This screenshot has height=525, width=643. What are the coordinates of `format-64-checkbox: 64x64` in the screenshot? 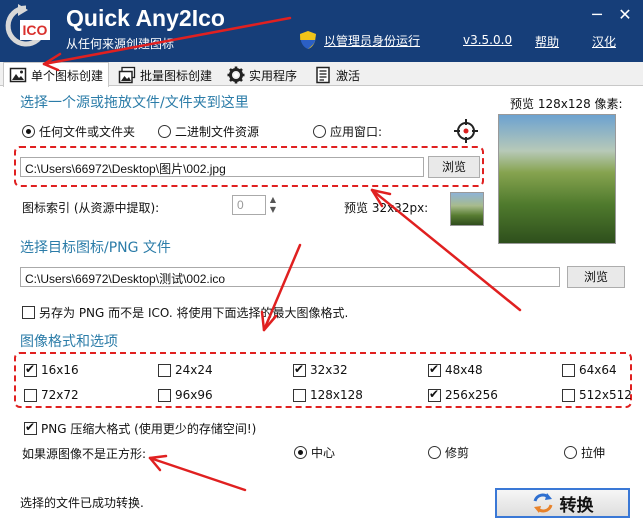 It's located at (589, 370).